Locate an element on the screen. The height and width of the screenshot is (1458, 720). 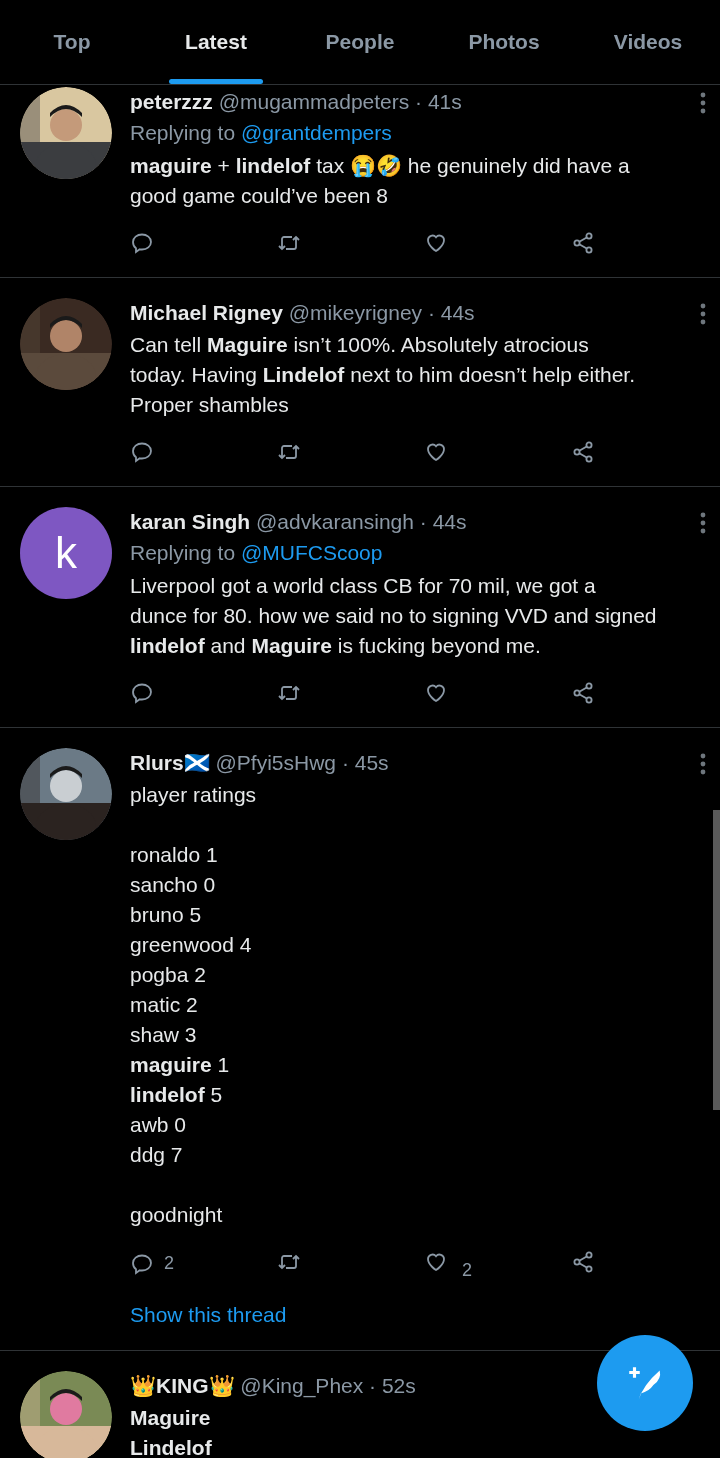
user-name: karan Singh is located at coordinates (190, 521).